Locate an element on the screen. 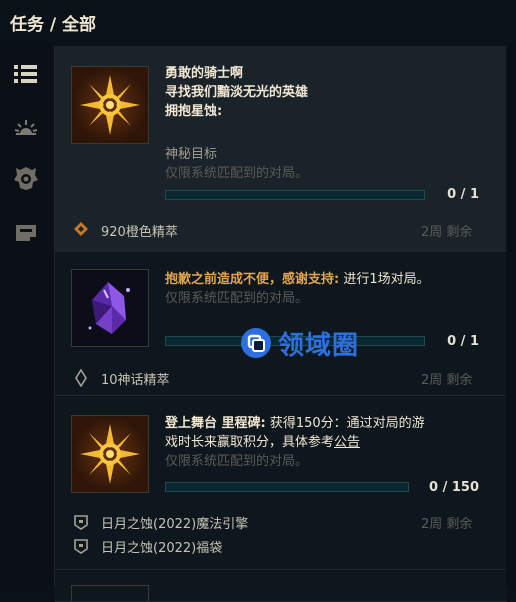 The height and width of the screenshot is (602, 516). scrollbar is located at coordinates (511, 316).